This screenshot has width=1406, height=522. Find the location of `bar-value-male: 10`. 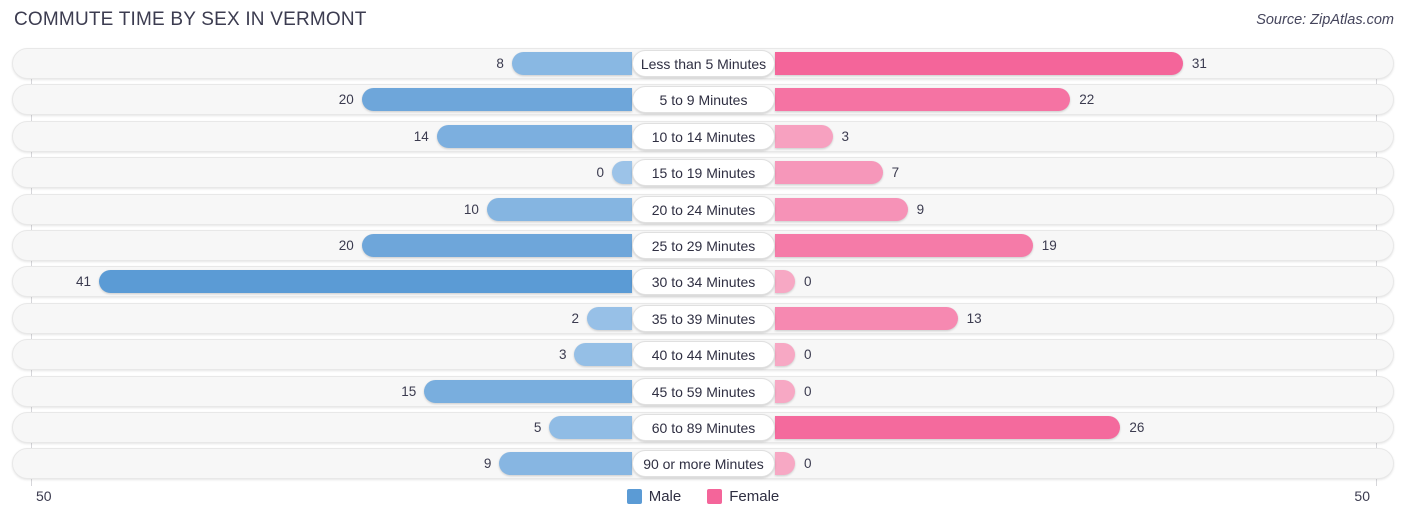

bar-value-male: 10 is located at coordinates (471, 209).